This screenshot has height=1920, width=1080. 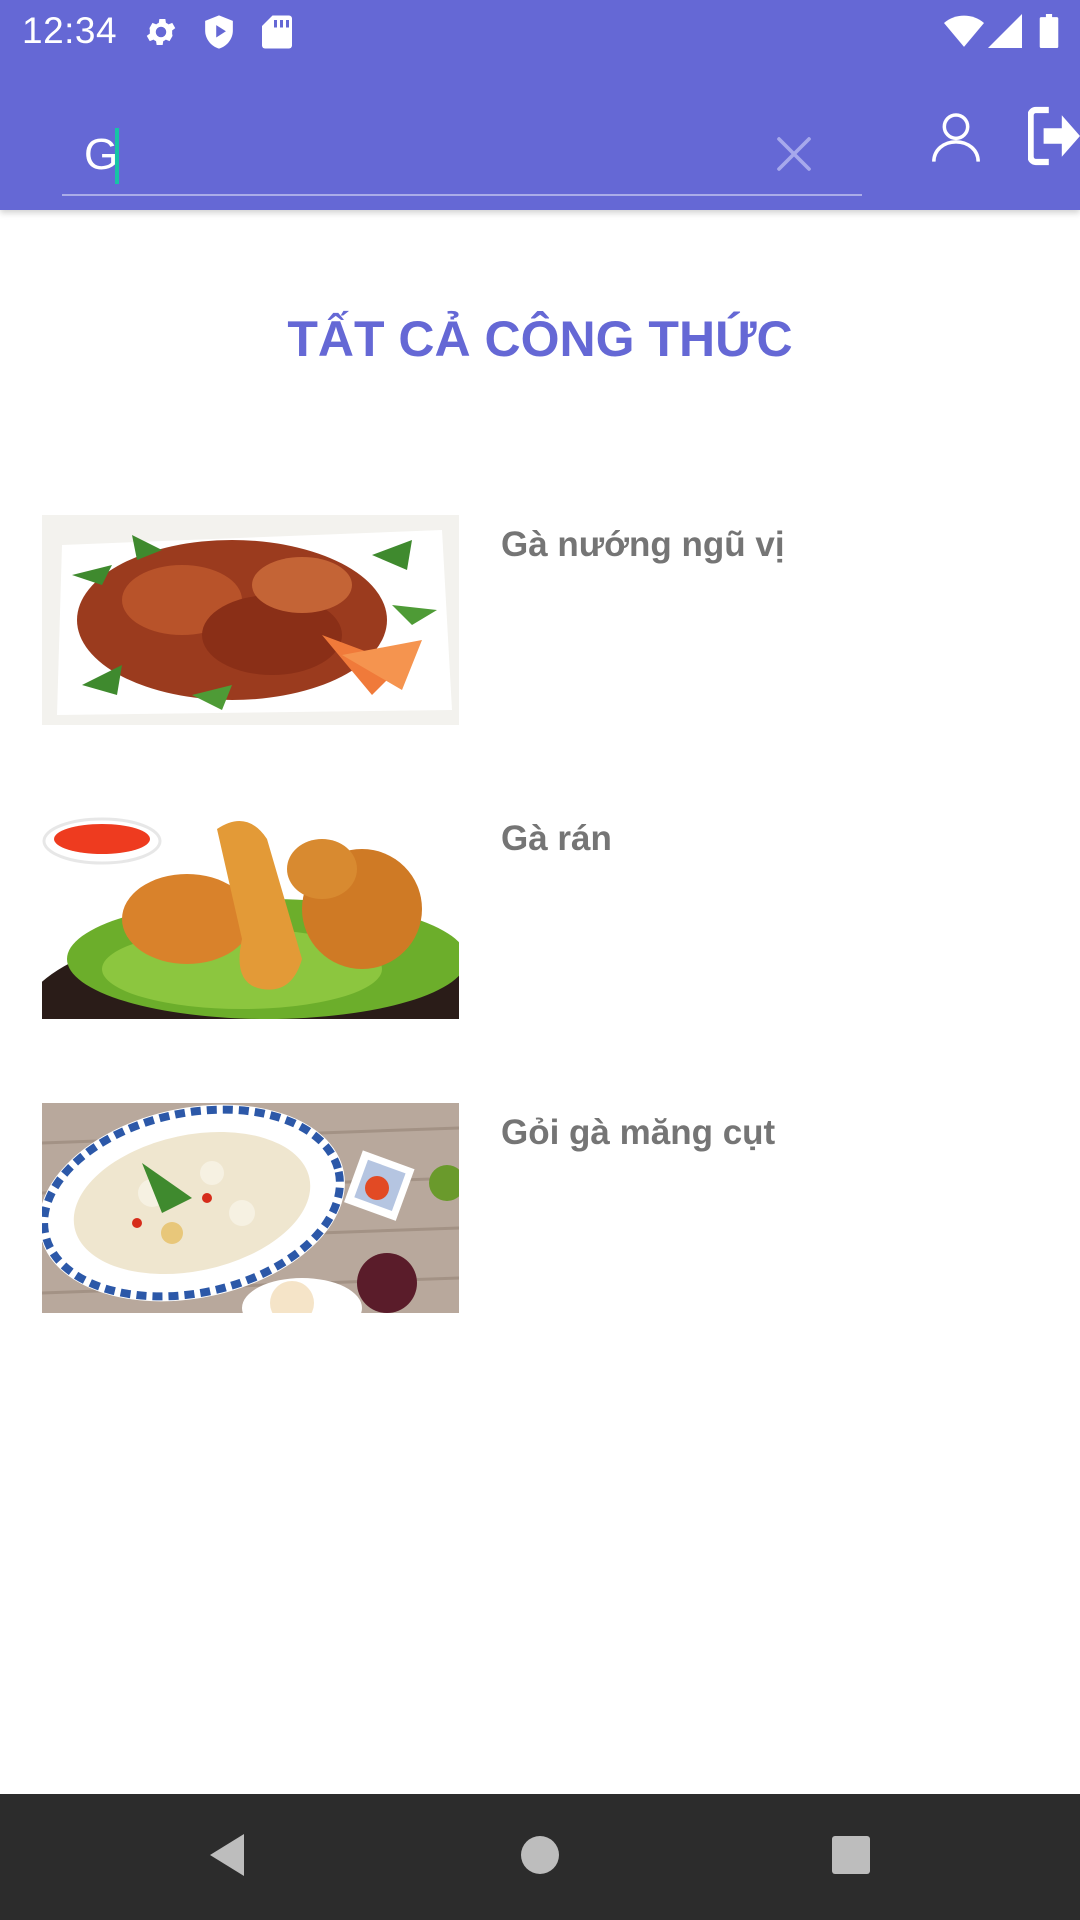 What do you see at coordinates (794, 154) in the screenshot?
I see `clear-search-icon` at bounding box center [794, 154].